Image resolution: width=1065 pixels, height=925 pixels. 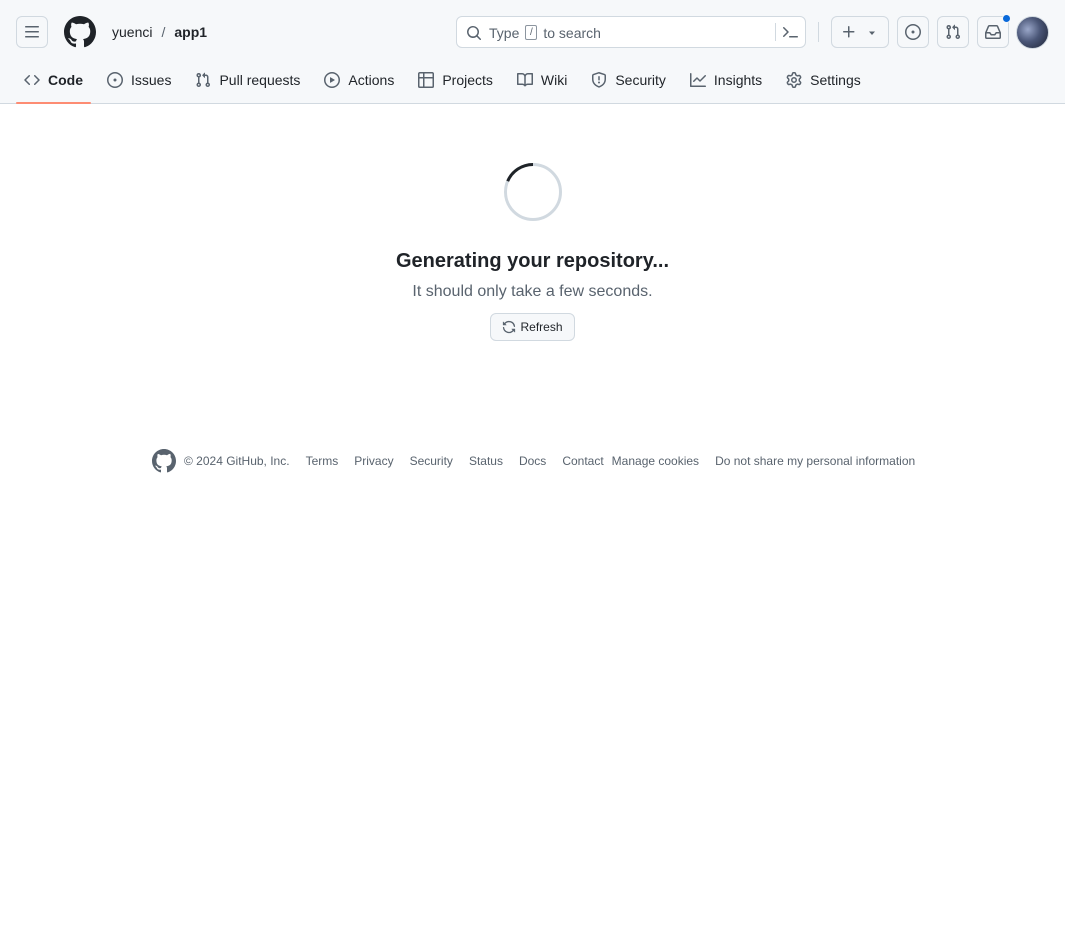 I want to click on tab-pull-requests: Pull requests, so click(x=247, y=80).